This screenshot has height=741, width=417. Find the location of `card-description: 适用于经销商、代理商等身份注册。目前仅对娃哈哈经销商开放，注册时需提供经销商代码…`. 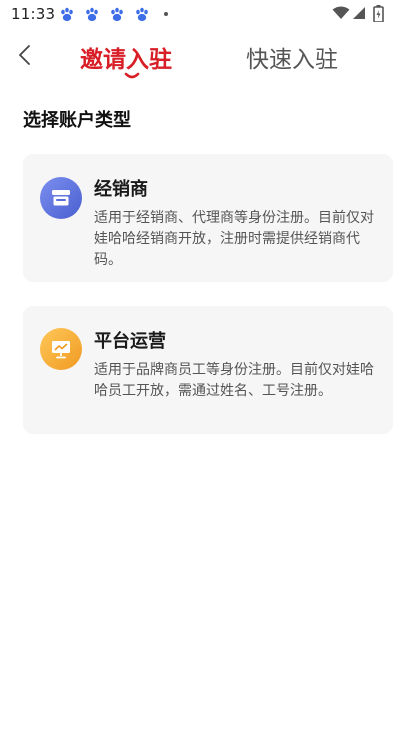

card-description: 适用于经销商、代理商等身份注册。目前仅对娃哈哈经销商开放，注册时需提供经销商代码… is located at coordinates (234, 239).